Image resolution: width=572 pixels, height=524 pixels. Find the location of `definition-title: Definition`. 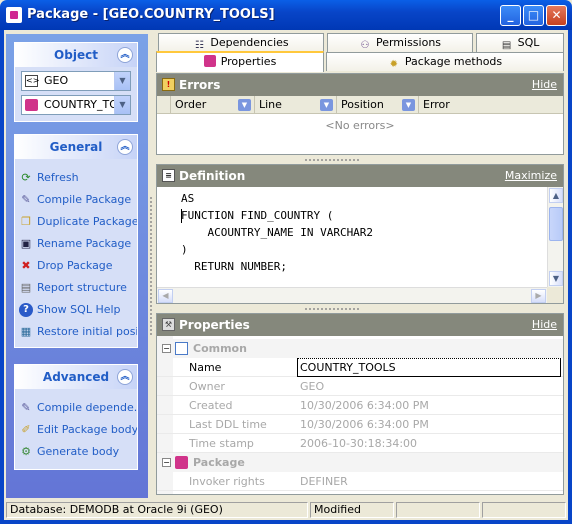

definition-title: Definition is located at coordinates (212, 176).